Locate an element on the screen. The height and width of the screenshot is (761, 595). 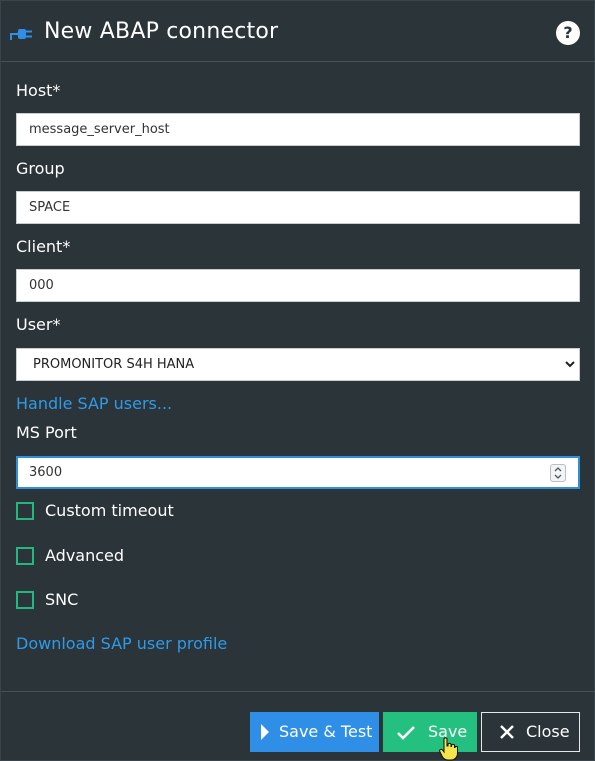
chevron-down-icon is located at coordinates (570, 364).